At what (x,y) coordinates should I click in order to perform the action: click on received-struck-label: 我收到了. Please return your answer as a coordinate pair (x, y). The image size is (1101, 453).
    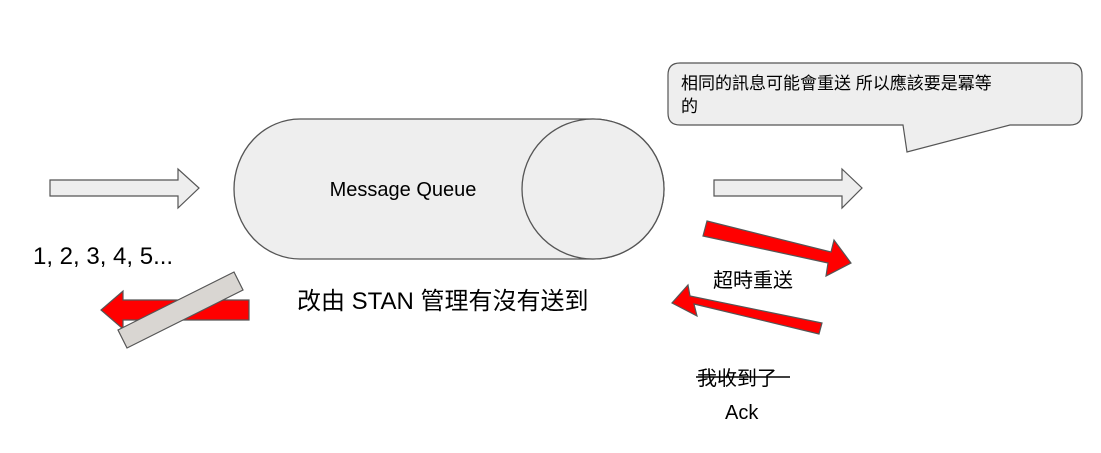
    Looking at the image, I should click on (737, 378).